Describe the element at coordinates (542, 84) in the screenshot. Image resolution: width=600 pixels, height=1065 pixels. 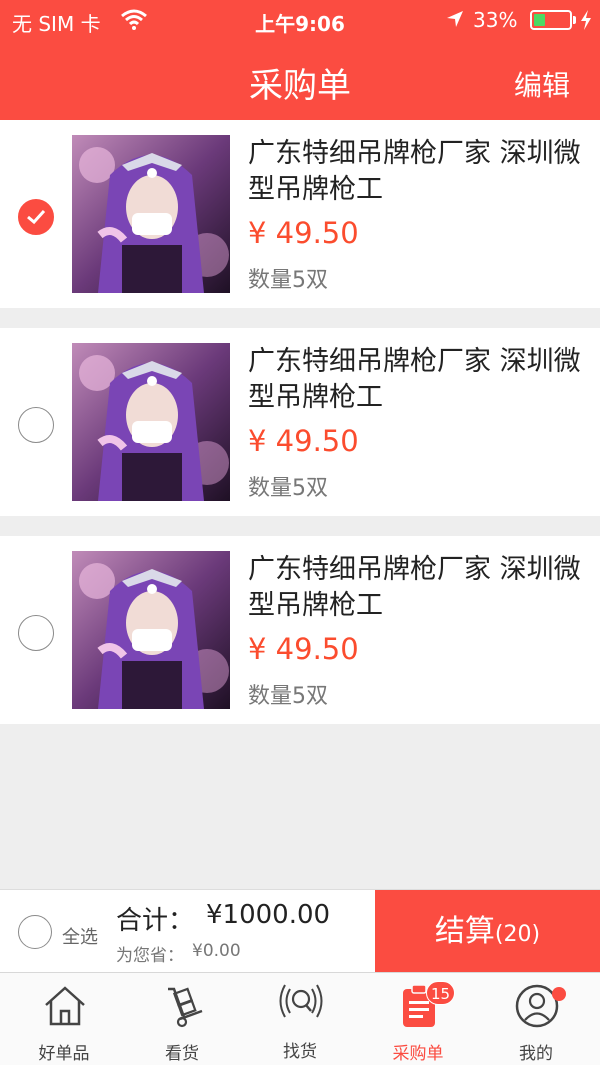
I see `edit-button: 编辑` at that location.